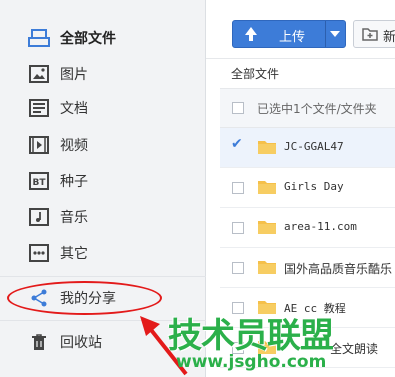 The image size is (395, 377). What do you see at coordinates (292, 37) in the screenshot?
I see `upload-label: 上传` at bounding box center [292, 37].